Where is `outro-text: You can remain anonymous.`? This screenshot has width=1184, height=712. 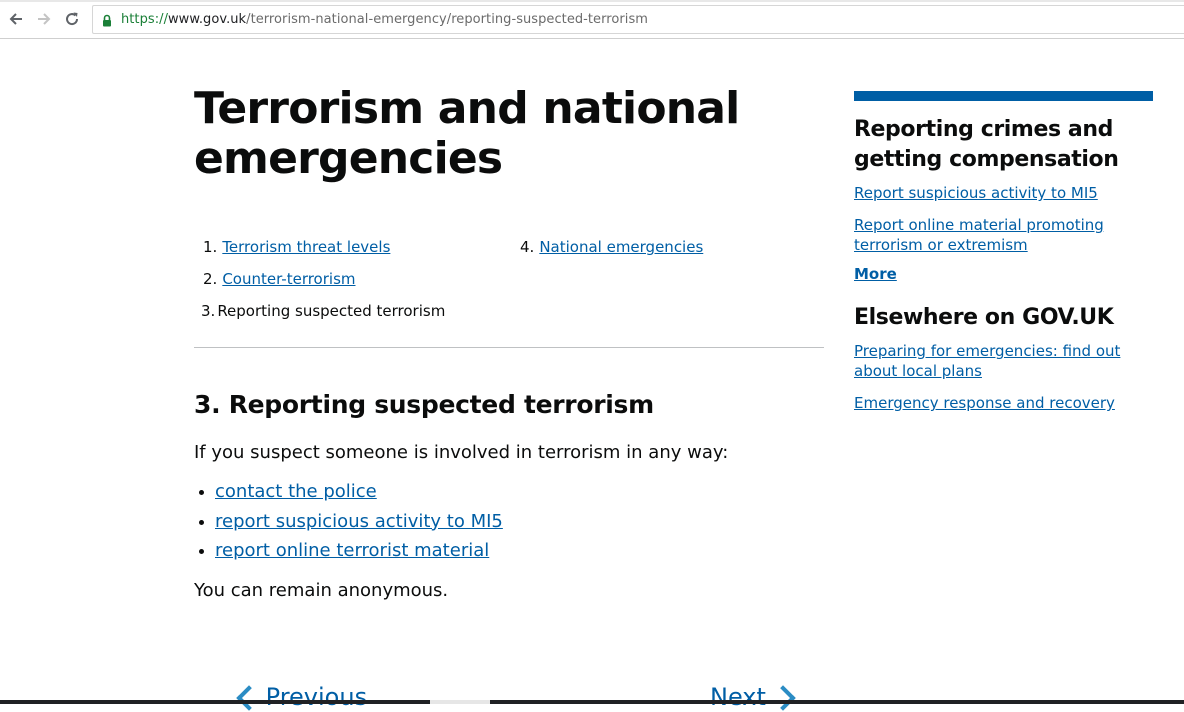
outro-text: You can remain anonymous. is located at coordinates (321, 590).